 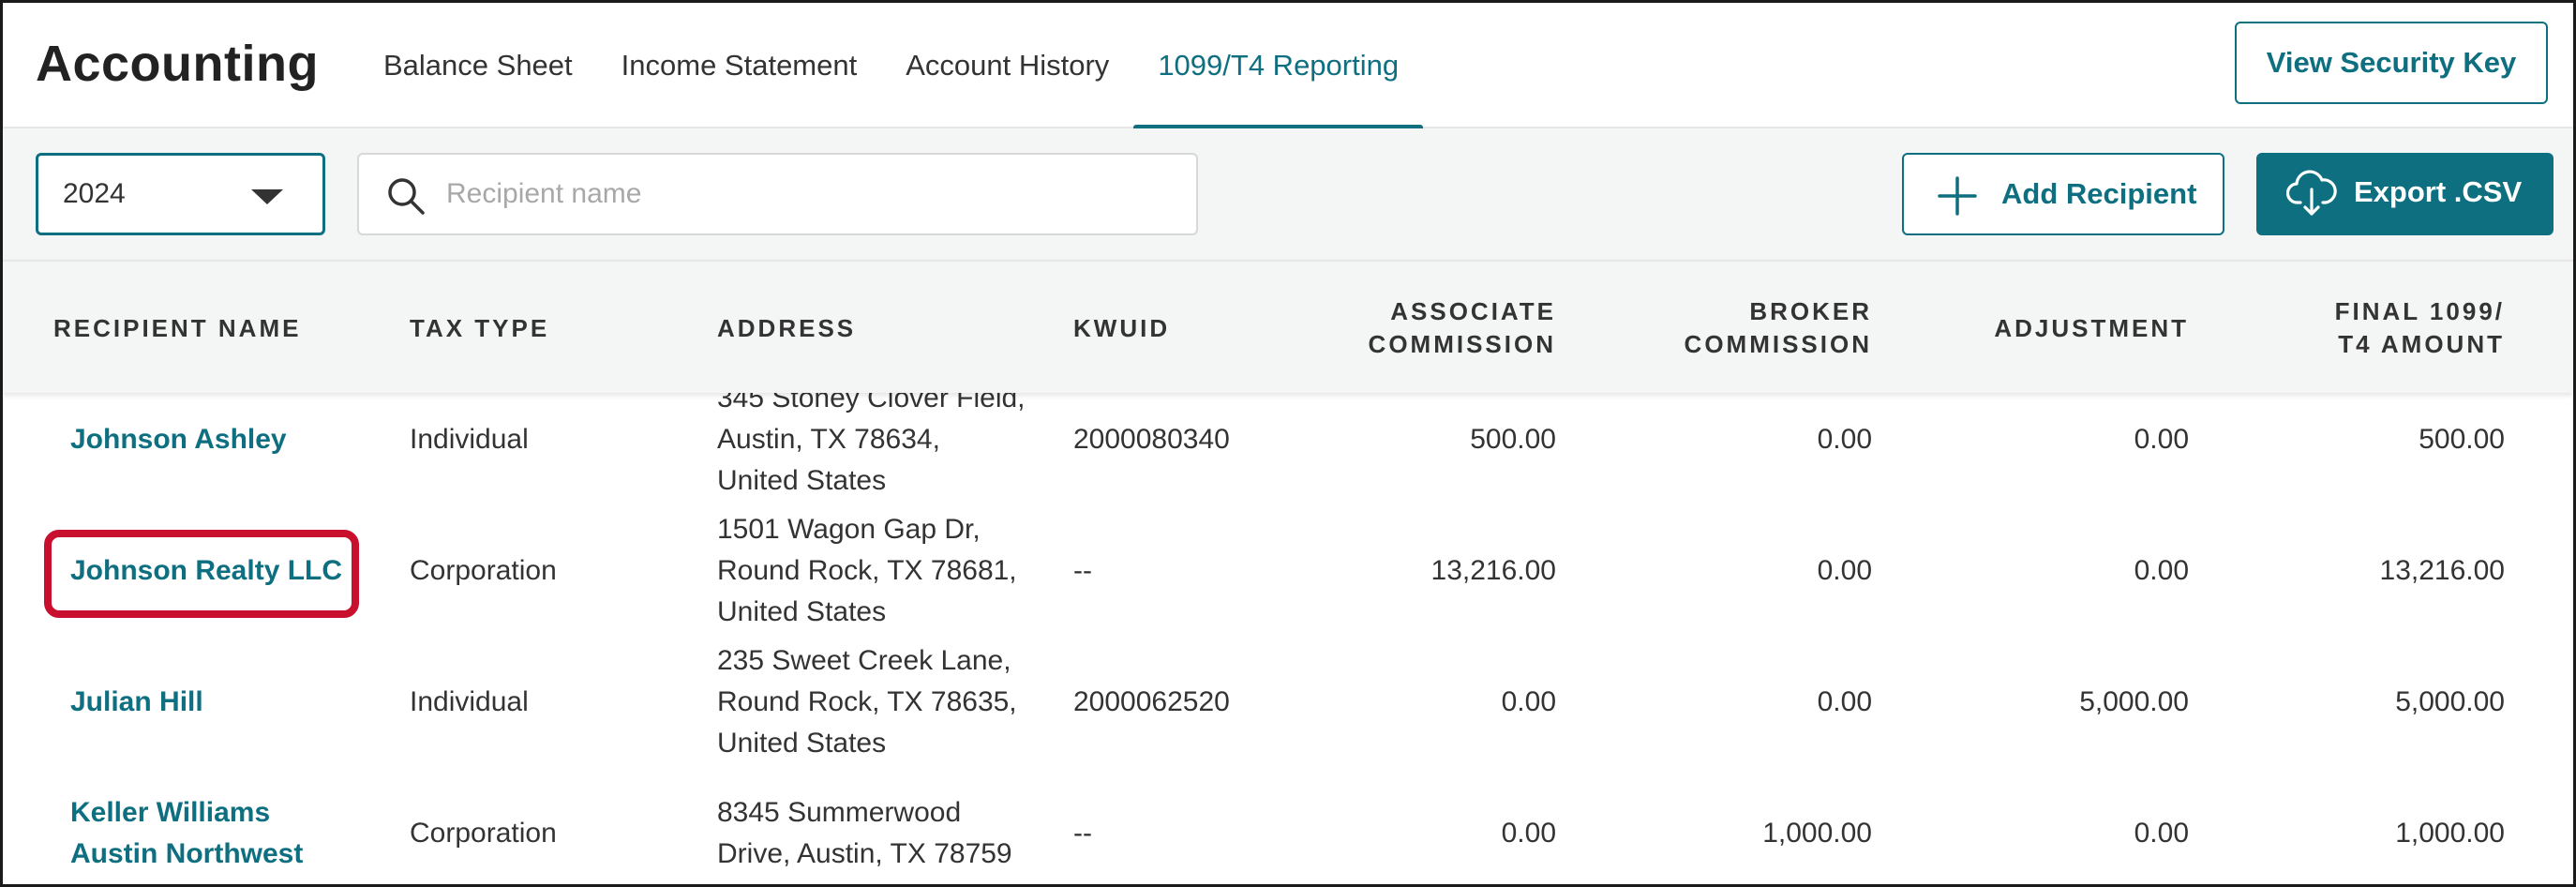 What do you see at coordinates (178, 64) in the screenshot?
I see `page-title: Accounting` at bounding box center [178, 64].